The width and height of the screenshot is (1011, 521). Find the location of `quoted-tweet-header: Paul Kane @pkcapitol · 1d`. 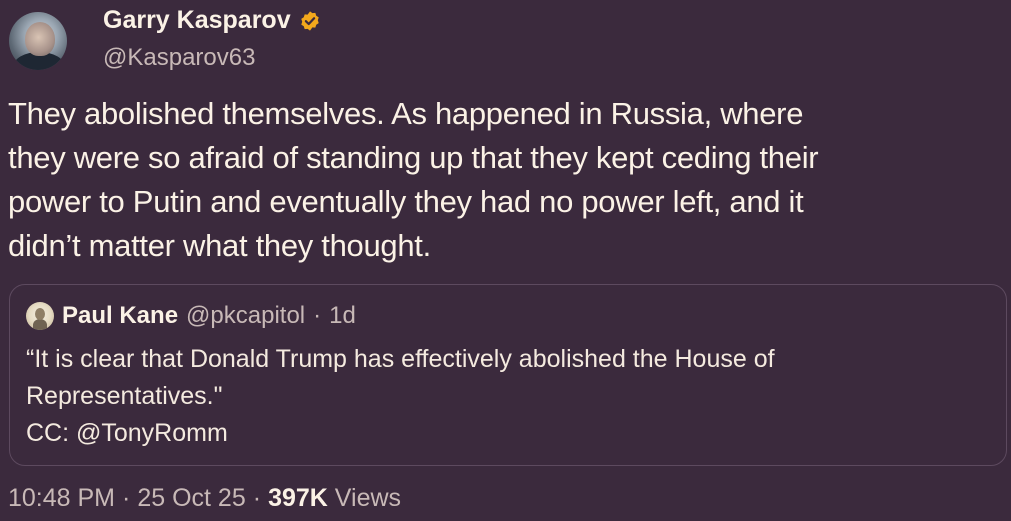

quoted-tweet-header: Paul Kane @pkcapitol · 1d is located at coordinates (191, 316).